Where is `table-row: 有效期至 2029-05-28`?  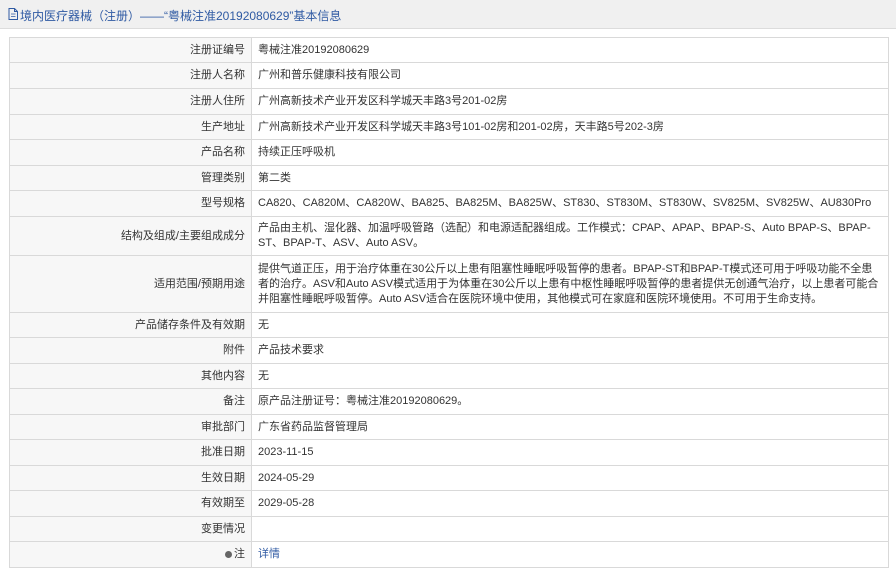 table-row: 有效期至 2029-05-28 is located at coordinates (449, 503).